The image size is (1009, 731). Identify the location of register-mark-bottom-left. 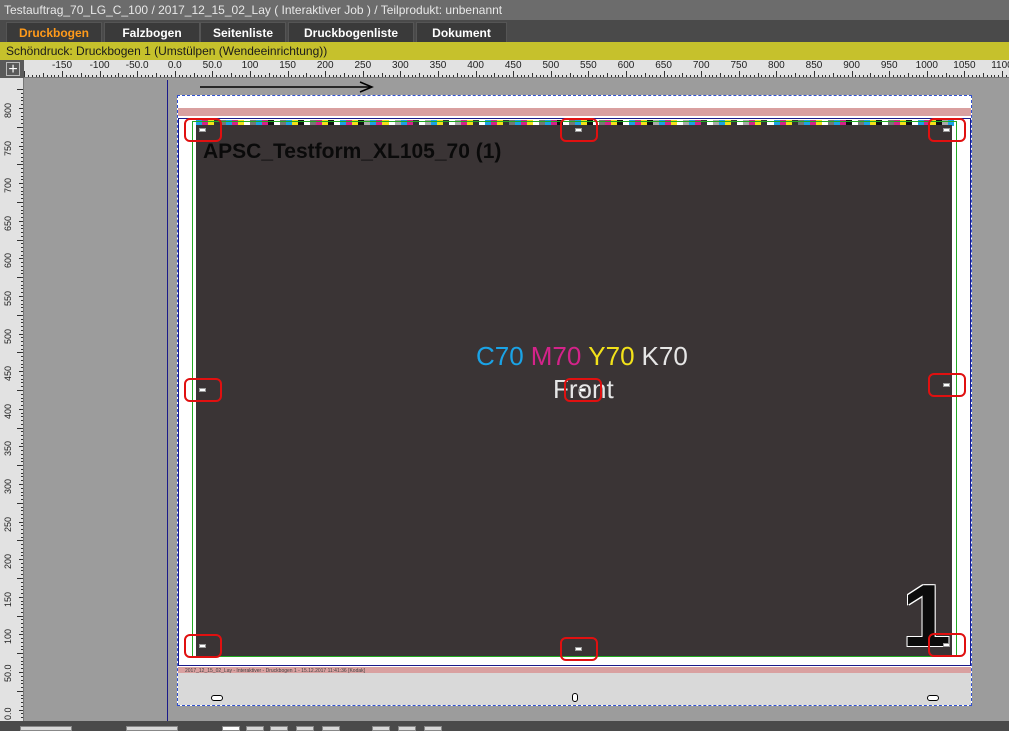
(203, 646).